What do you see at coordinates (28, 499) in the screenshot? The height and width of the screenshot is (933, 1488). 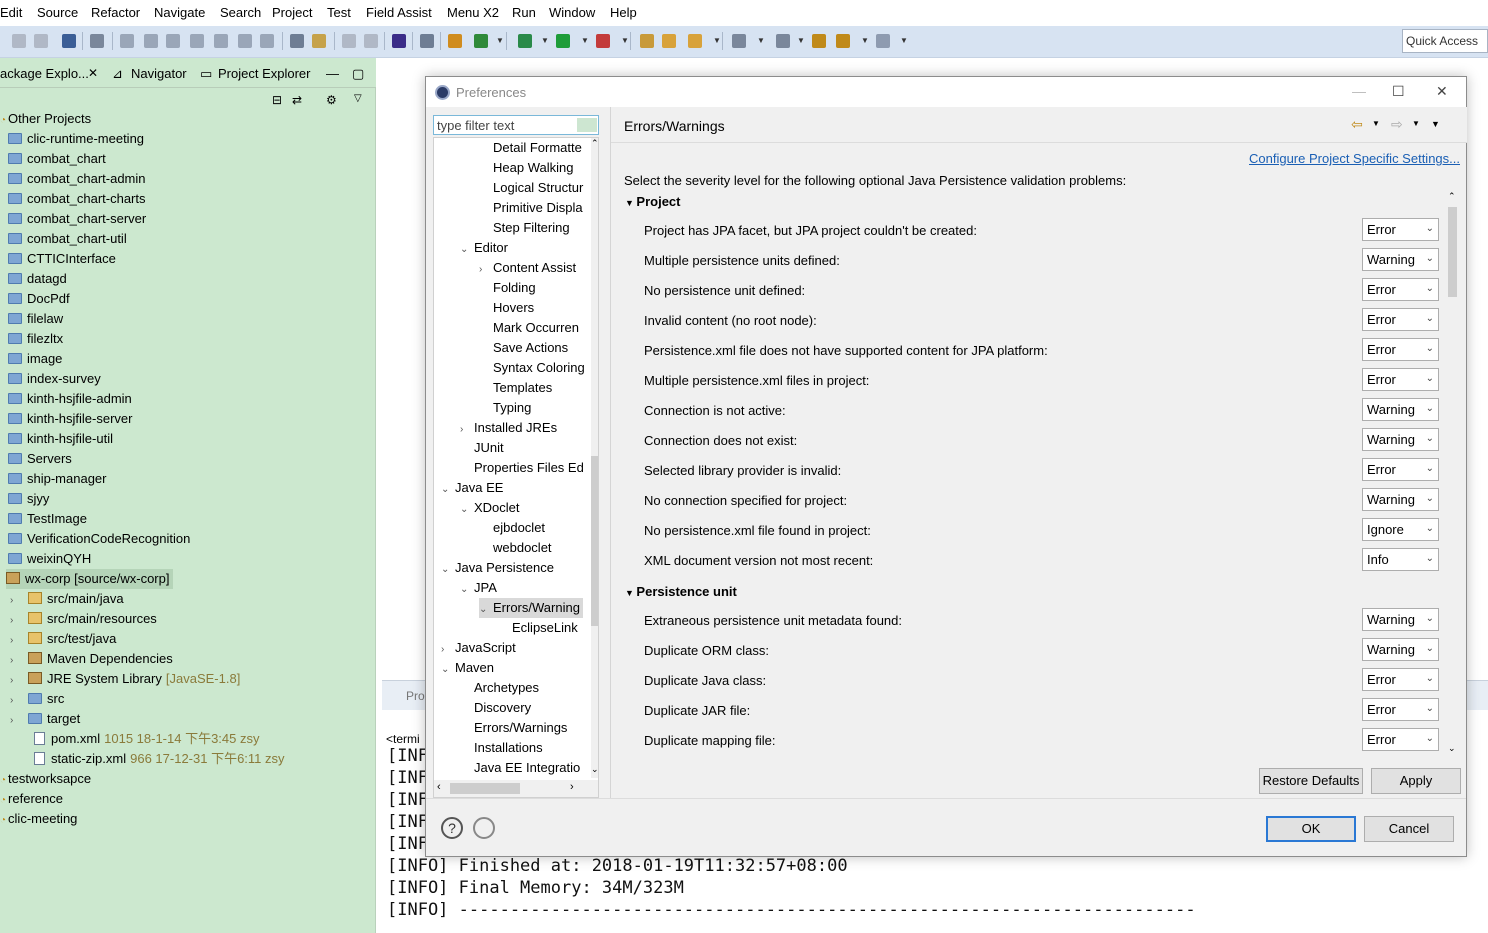 I see `tree-item: sjyy` at bounding box center [28, 499].